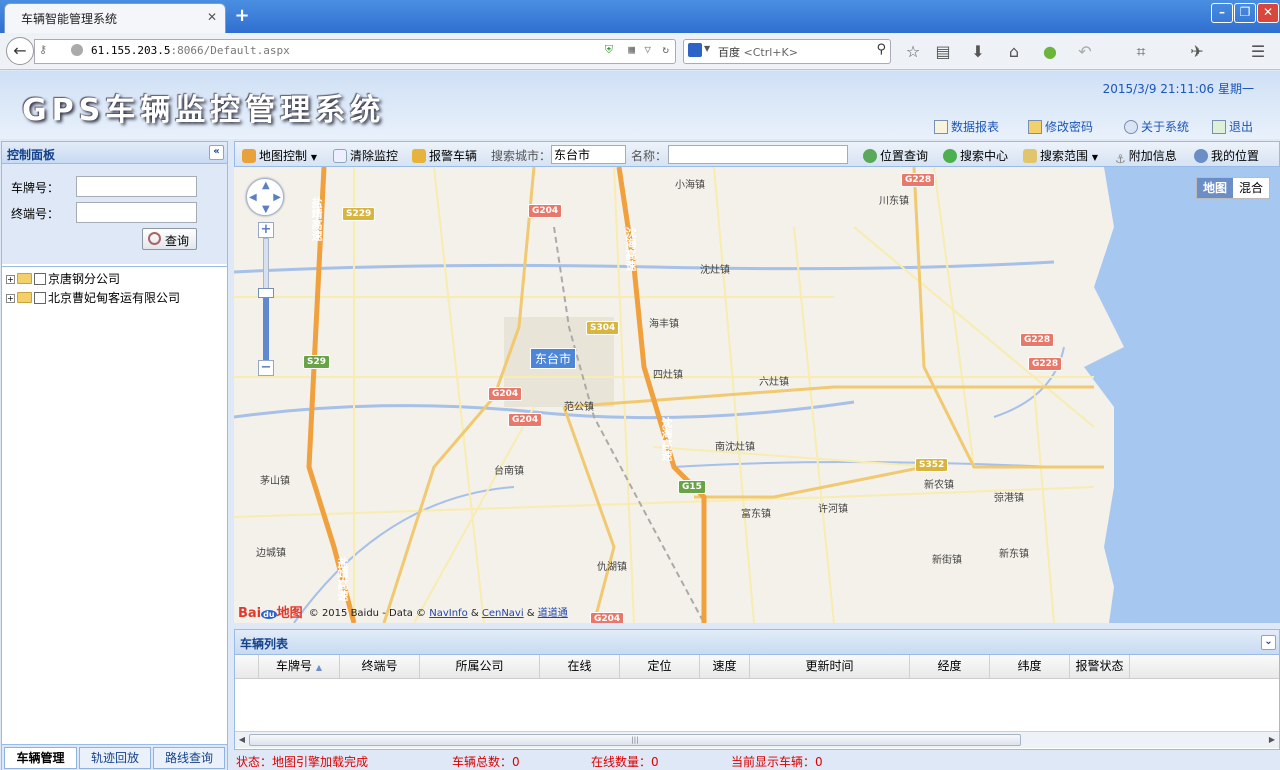  I want to click on pan-left-icon: ◀, so click(253, 197).